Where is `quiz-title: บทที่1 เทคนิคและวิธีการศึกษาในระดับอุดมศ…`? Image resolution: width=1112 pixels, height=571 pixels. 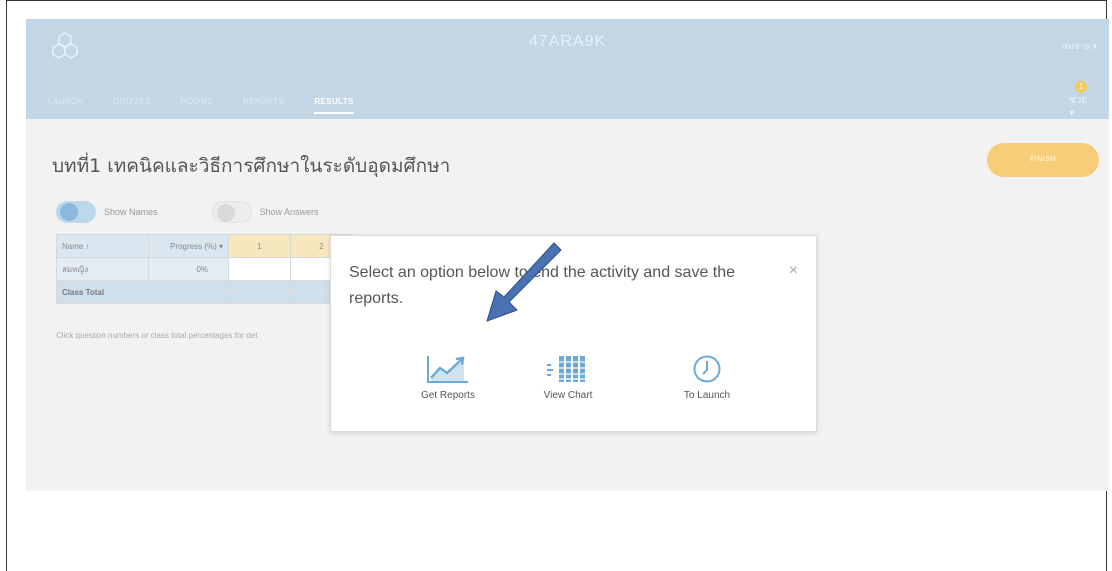 quiz-title: บทที่1 เทคนิคและวิธีการศึกษาในระดับอุดมศ… is located at coordinates (251, 166).